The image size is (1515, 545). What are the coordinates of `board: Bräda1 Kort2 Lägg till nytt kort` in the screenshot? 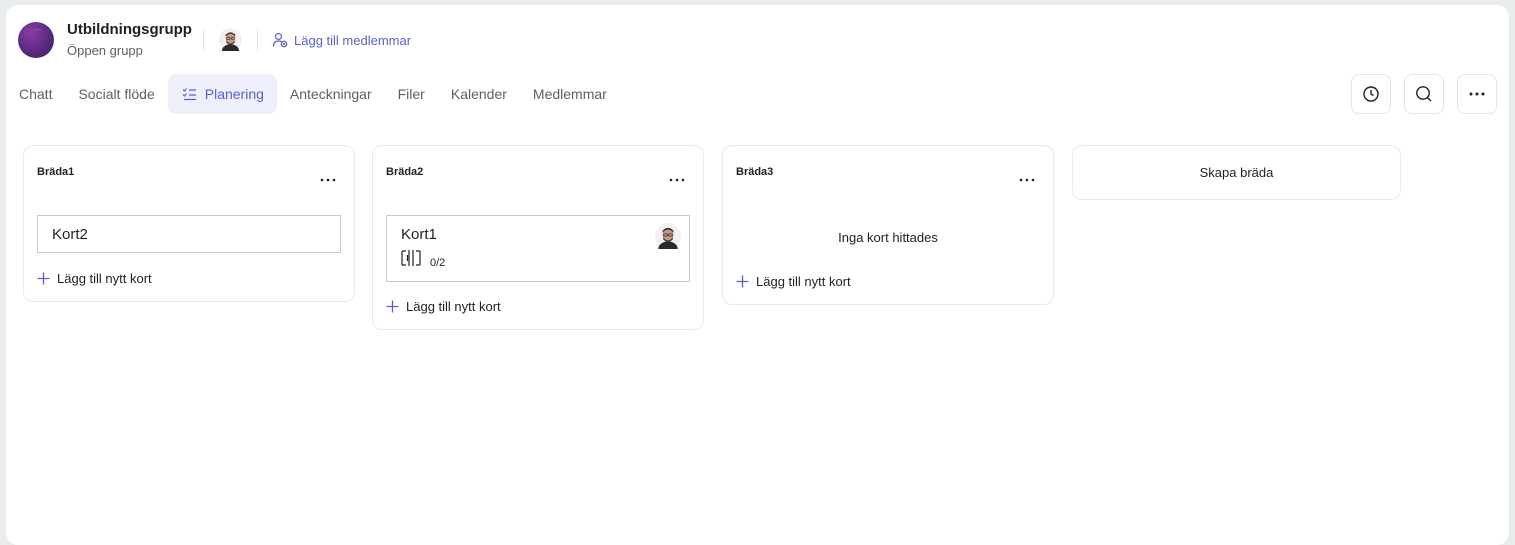 It's located at (189, 223).